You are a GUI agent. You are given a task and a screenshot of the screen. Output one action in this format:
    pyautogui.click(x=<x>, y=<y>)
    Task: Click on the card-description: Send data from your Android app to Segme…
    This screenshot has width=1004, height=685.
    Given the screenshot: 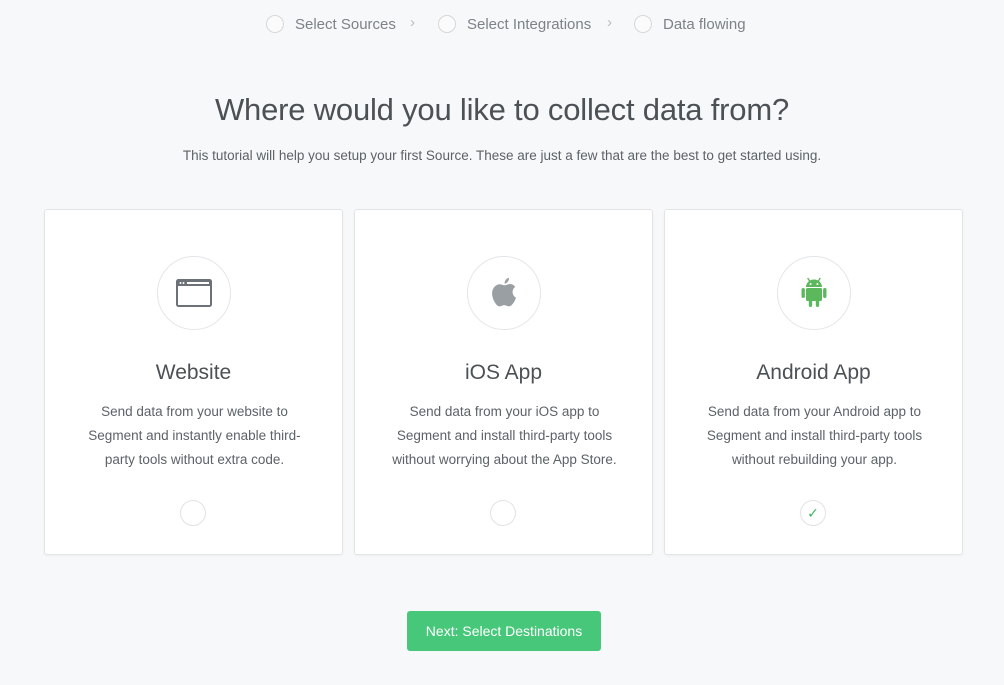 What is the action you would take?
    pyautogui.click(x=814, y=435)
    